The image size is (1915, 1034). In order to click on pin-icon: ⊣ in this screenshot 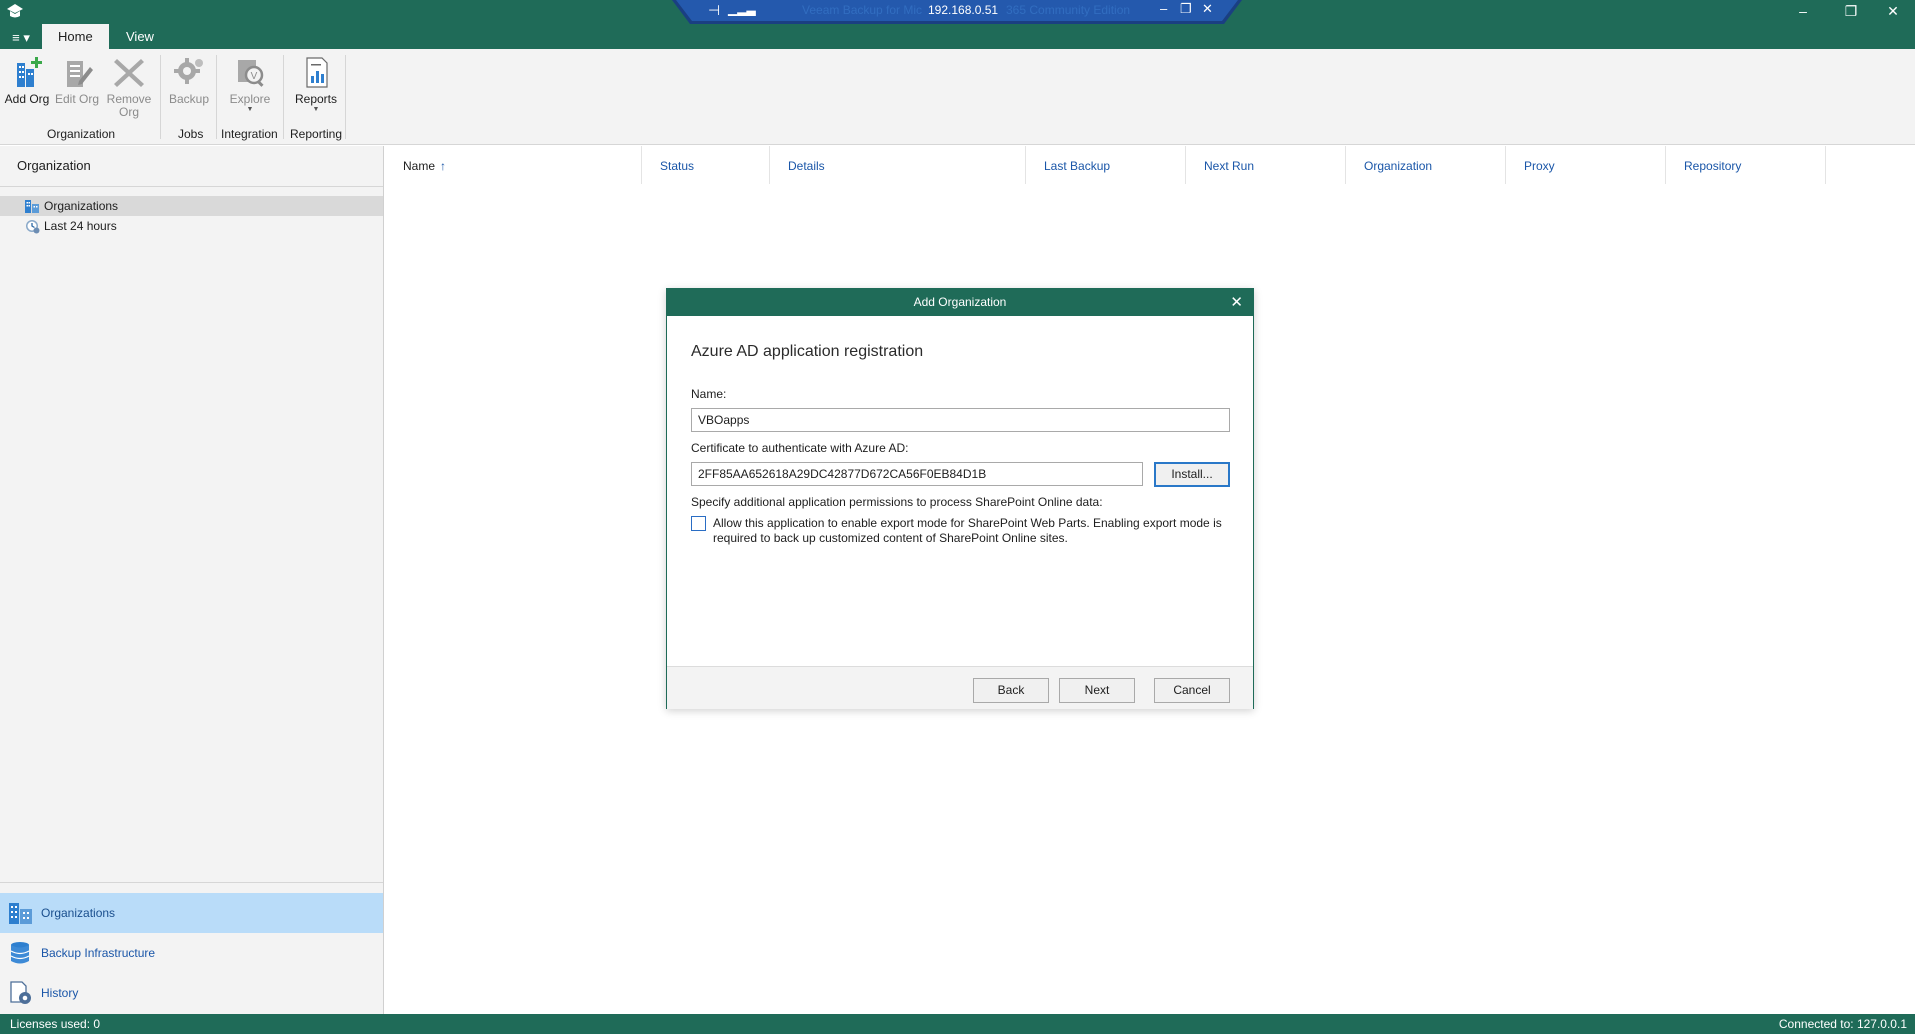, I will do `click(714, 10)`.